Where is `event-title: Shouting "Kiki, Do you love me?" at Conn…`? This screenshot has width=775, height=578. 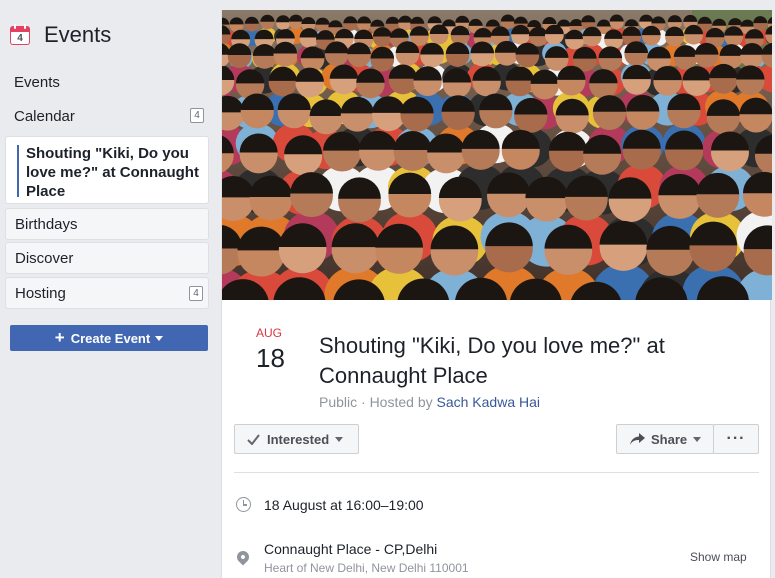
event-title: Shouting "Kiki, Do you love me?" at Conn… is located at coordinates (492, 360).